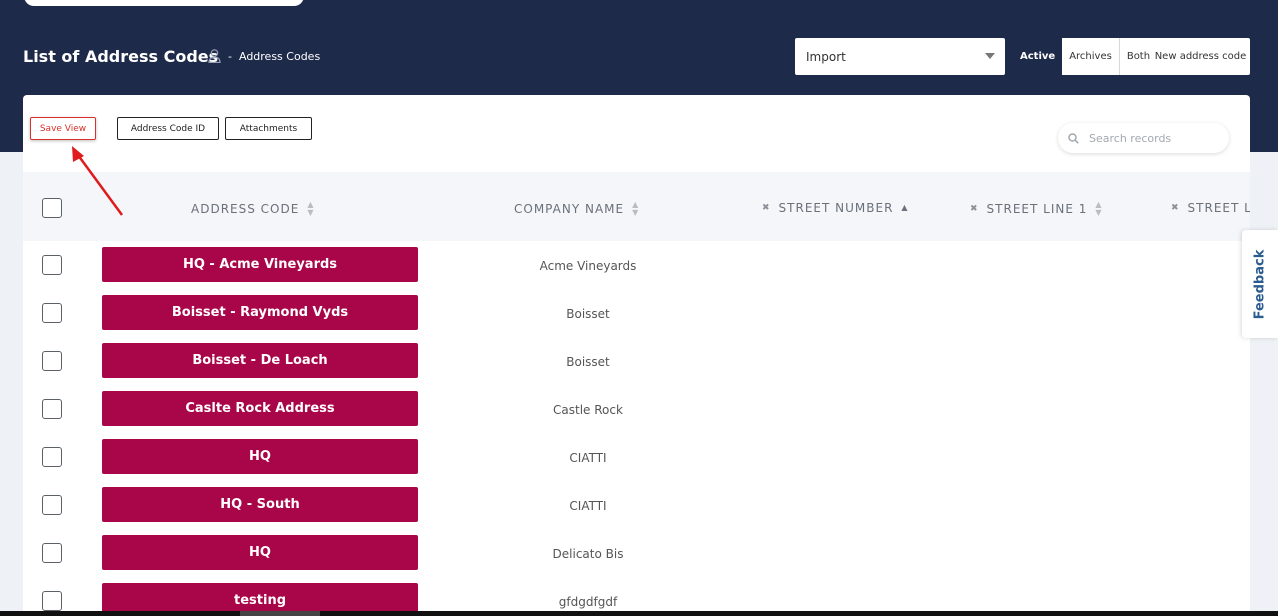 The image size is (1278, 616). Describe the element at coordinates (260, 312) in the screenshot. I see `address-code-button: Boisset - Raymond Vyds` at that location.